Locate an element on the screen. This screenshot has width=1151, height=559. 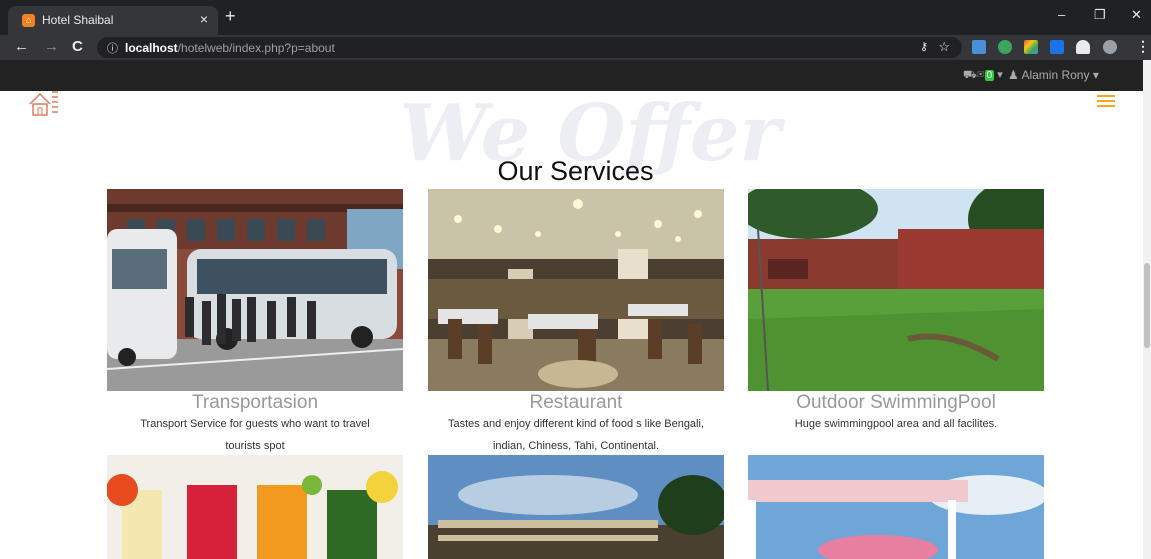
url-text: localhost/hotelweb/index.php?p=about is located at coordinates (230, 48).